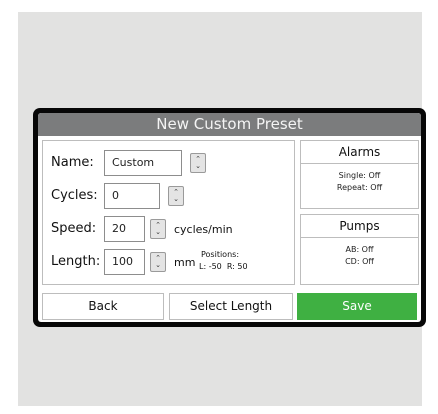 This screenshot has width=438, height=414. Describe the element at coordinates (359, 261) in the screenshot. I see `pump-cd-status: CD: Off` at that location.